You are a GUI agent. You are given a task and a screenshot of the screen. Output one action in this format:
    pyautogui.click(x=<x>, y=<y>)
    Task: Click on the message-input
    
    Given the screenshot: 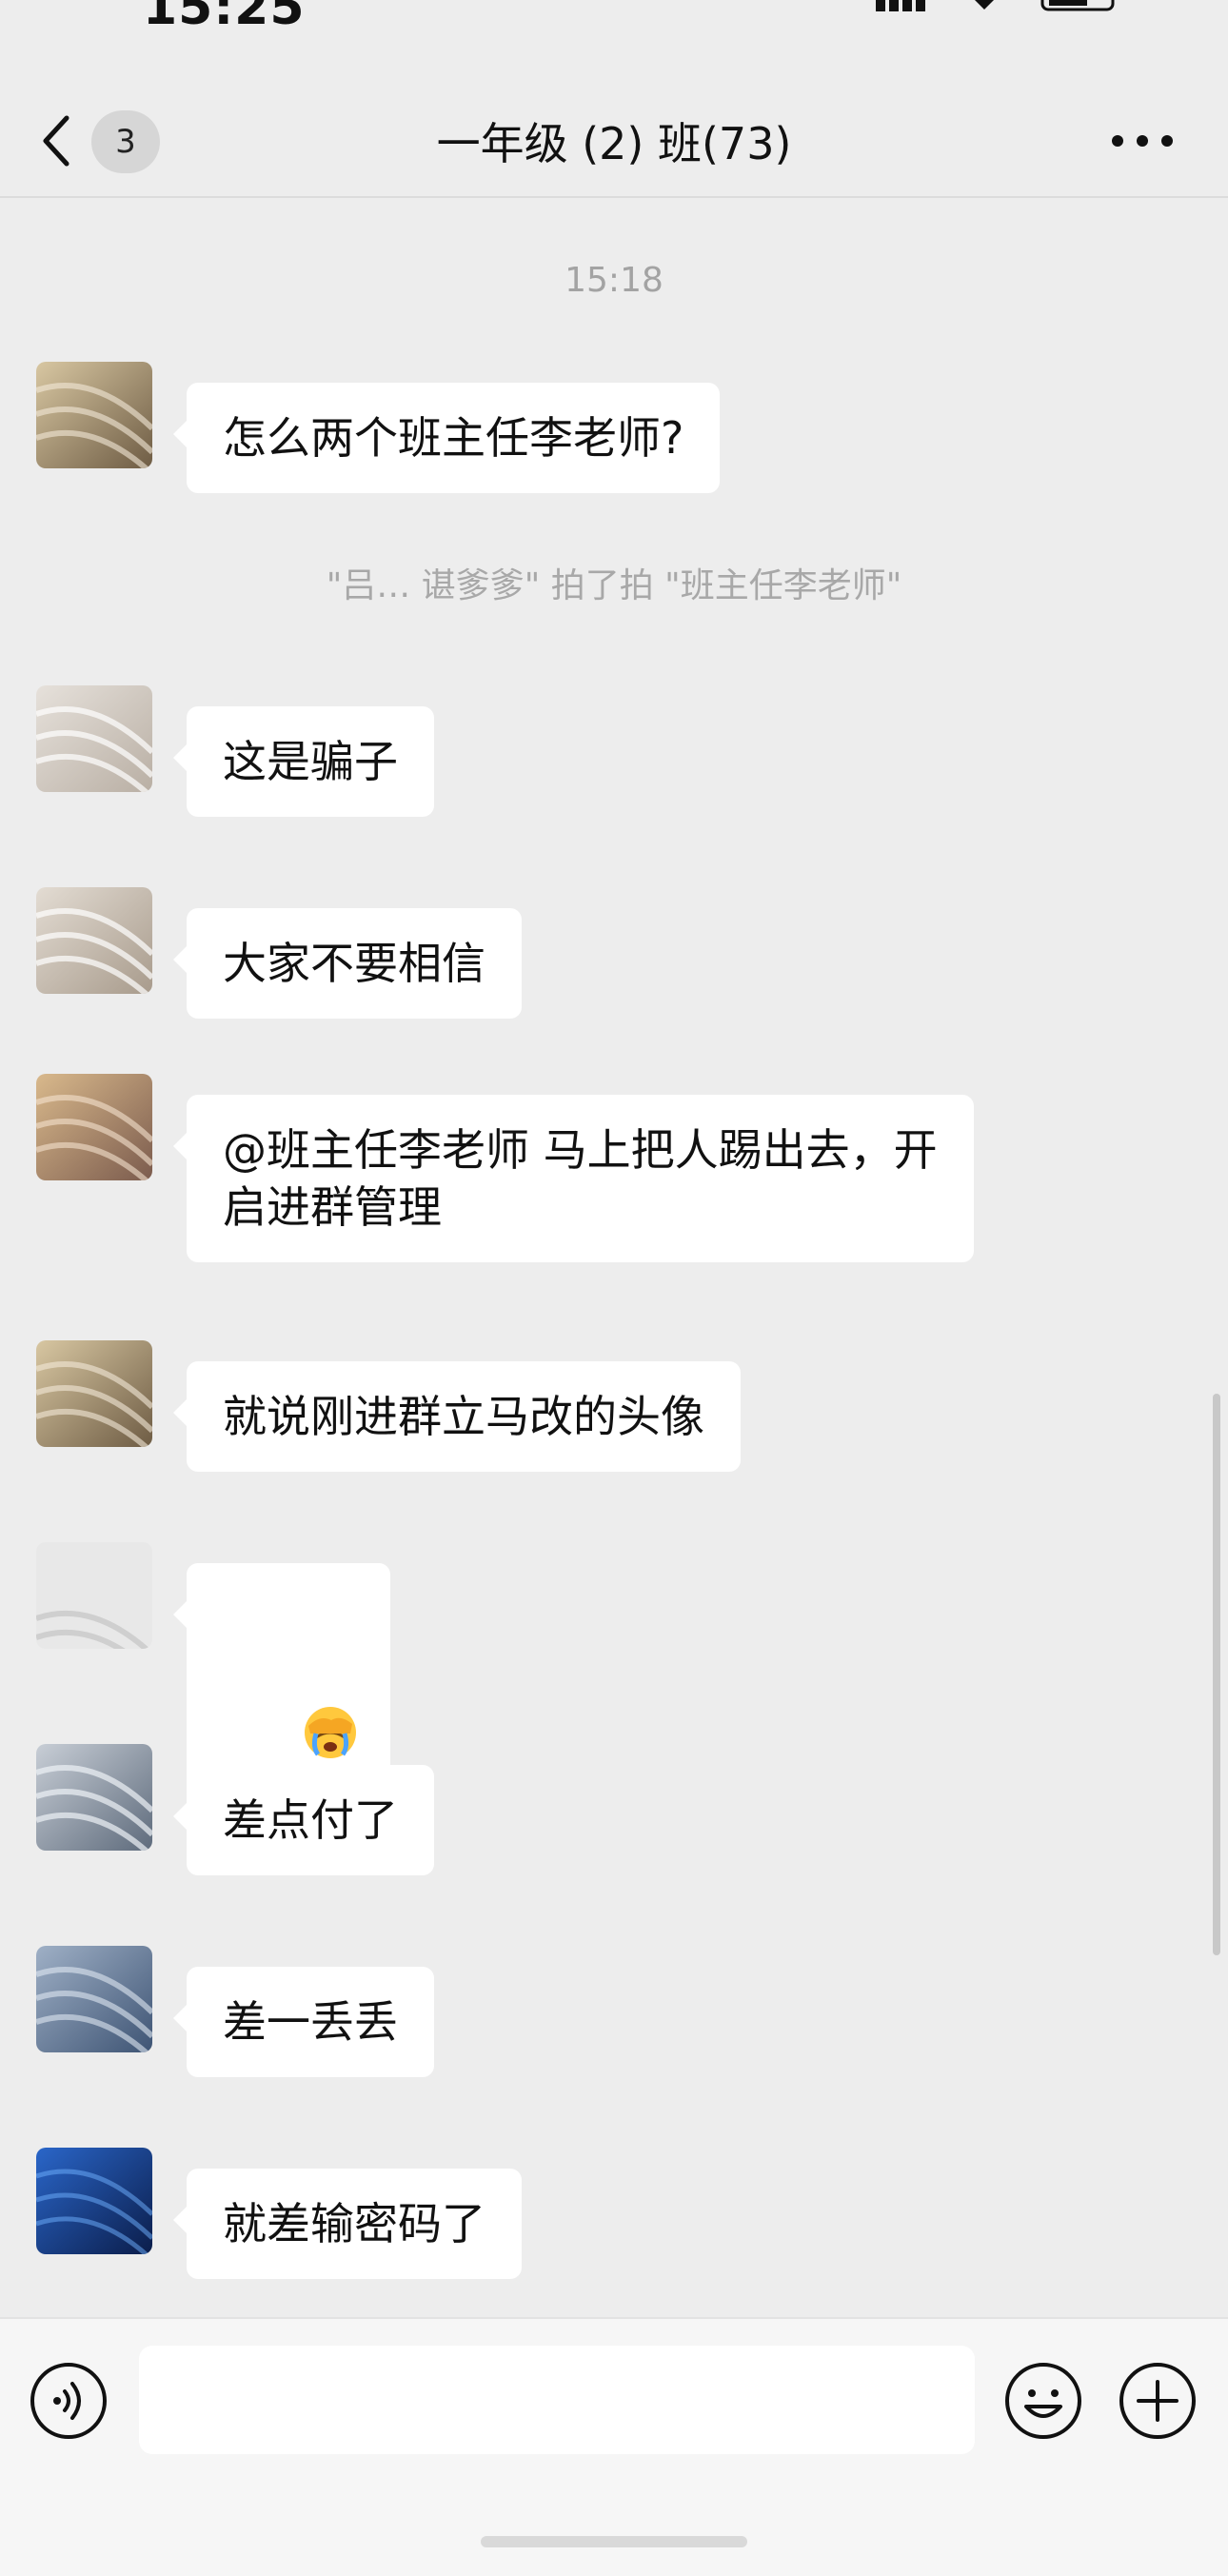 What is the action you would take?
    pyautogui.click(x=557, y=2400)
    